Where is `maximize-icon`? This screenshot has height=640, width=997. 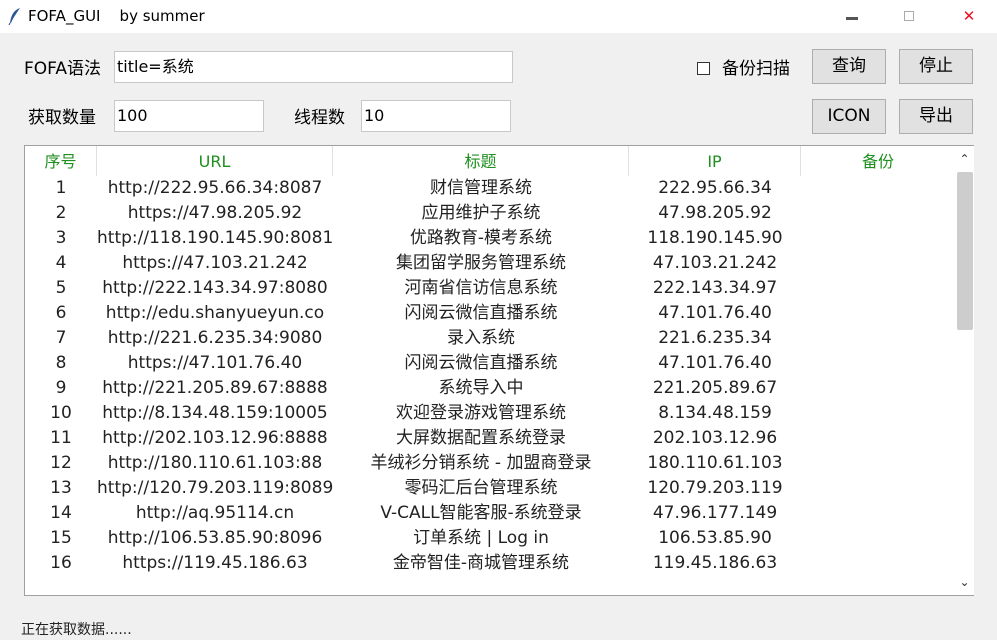
maximize-icon is located at coordinates (909, 16).